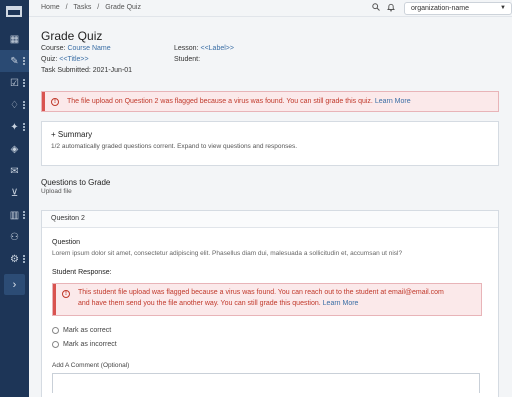 This screenshot has height=397, width=512. I want to click on page-title: Grade Quiz, so click(72, 36).